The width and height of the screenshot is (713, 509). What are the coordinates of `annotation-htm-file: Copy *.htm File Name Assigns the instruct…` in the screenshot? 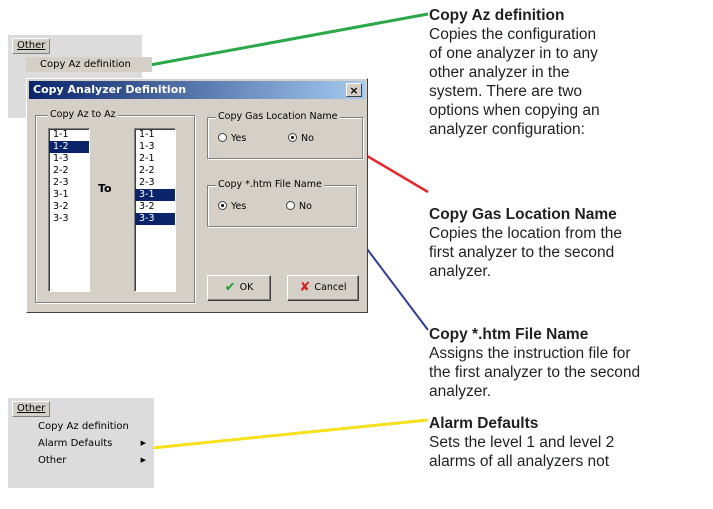 It's located at (534, 363).